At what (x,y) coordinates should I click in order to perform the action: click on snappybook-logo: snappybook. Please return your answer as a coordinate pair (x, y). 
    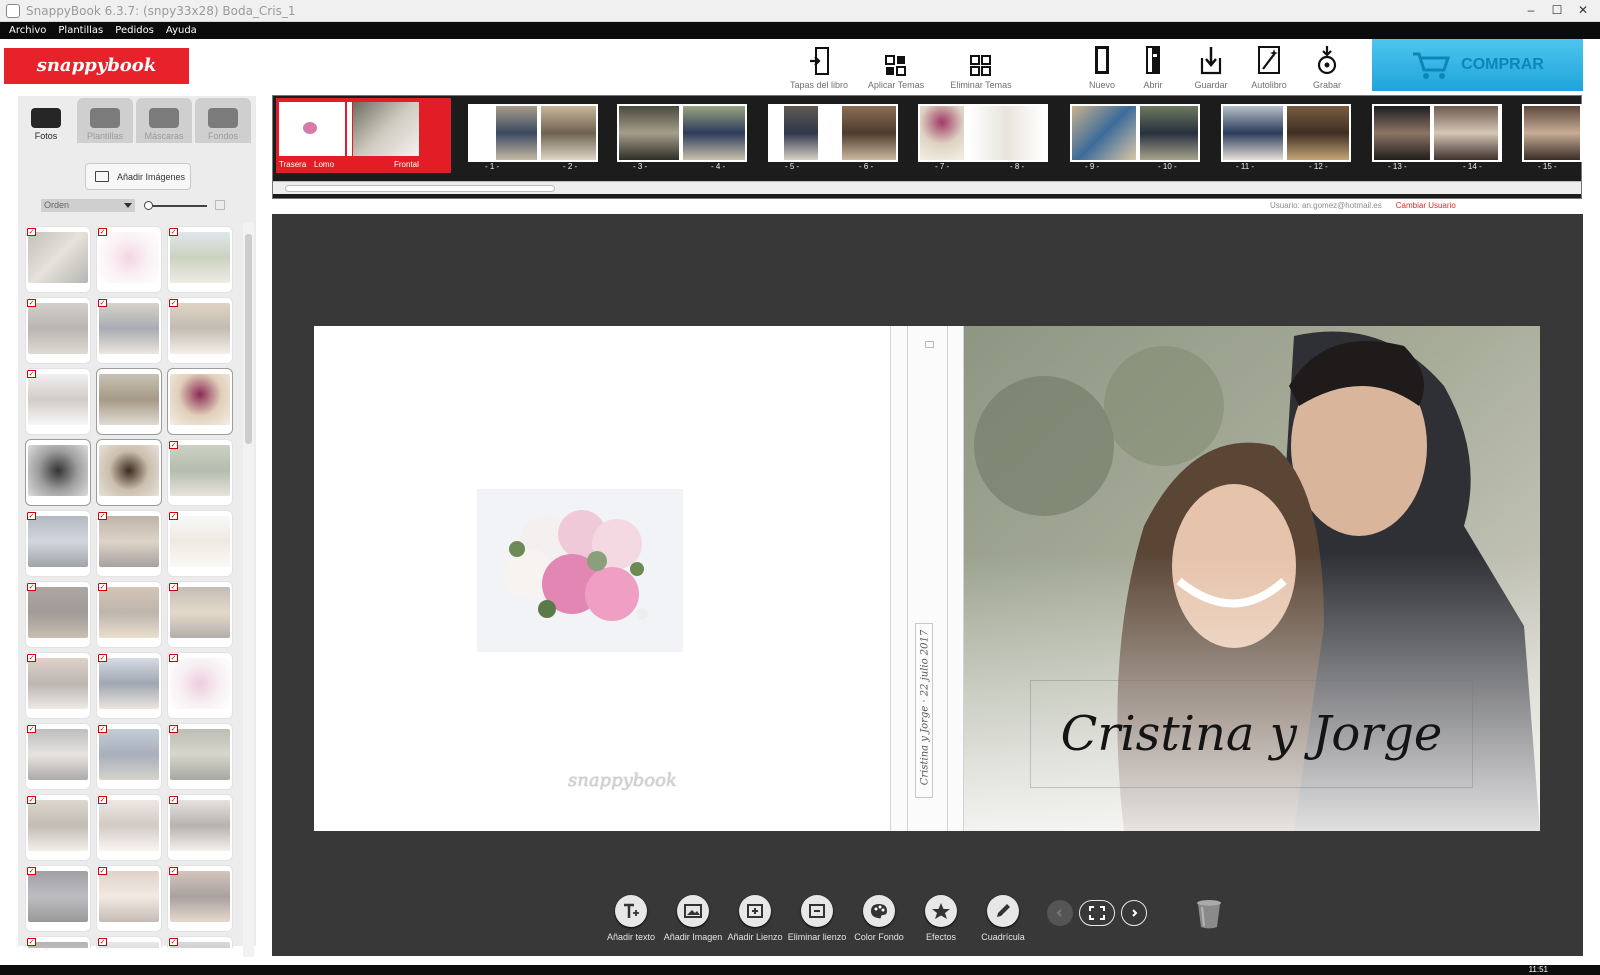
    Looking at the image, I should click on (96, 66).